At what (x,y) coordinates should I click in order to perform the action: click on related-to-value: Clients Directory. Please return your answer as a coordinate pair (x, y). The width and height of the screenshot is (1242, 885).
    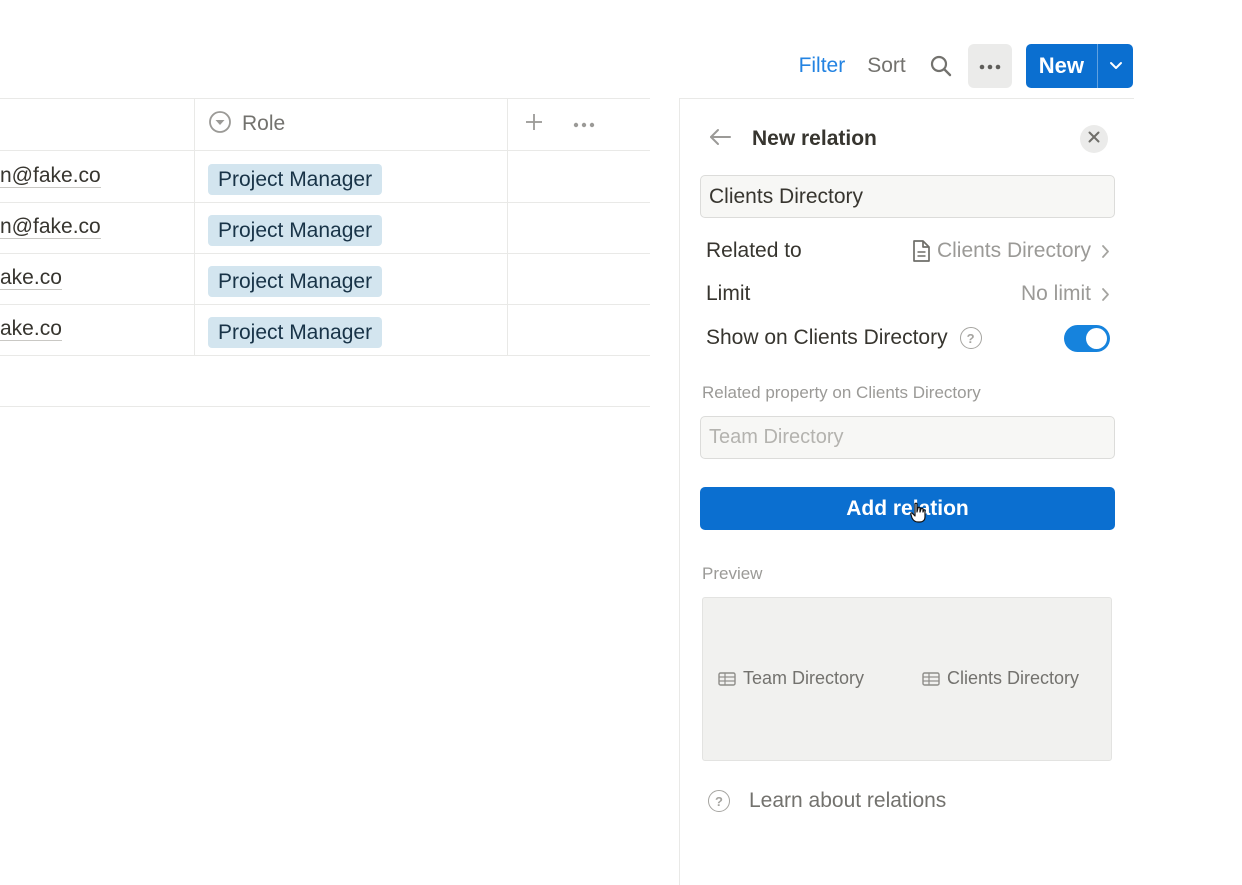
    Looking at the image, I should click on (1010, 251).